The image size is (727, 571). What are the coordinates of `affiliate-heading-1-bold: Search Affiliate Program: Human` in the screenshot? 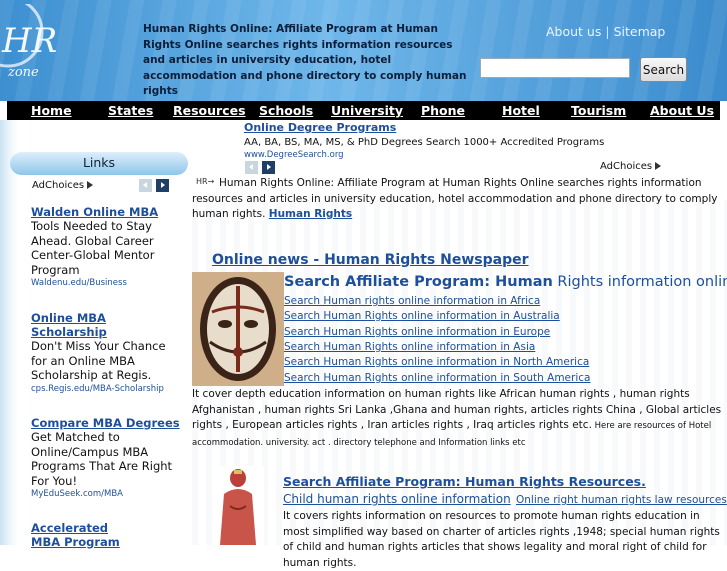 It's located at (418, 282).